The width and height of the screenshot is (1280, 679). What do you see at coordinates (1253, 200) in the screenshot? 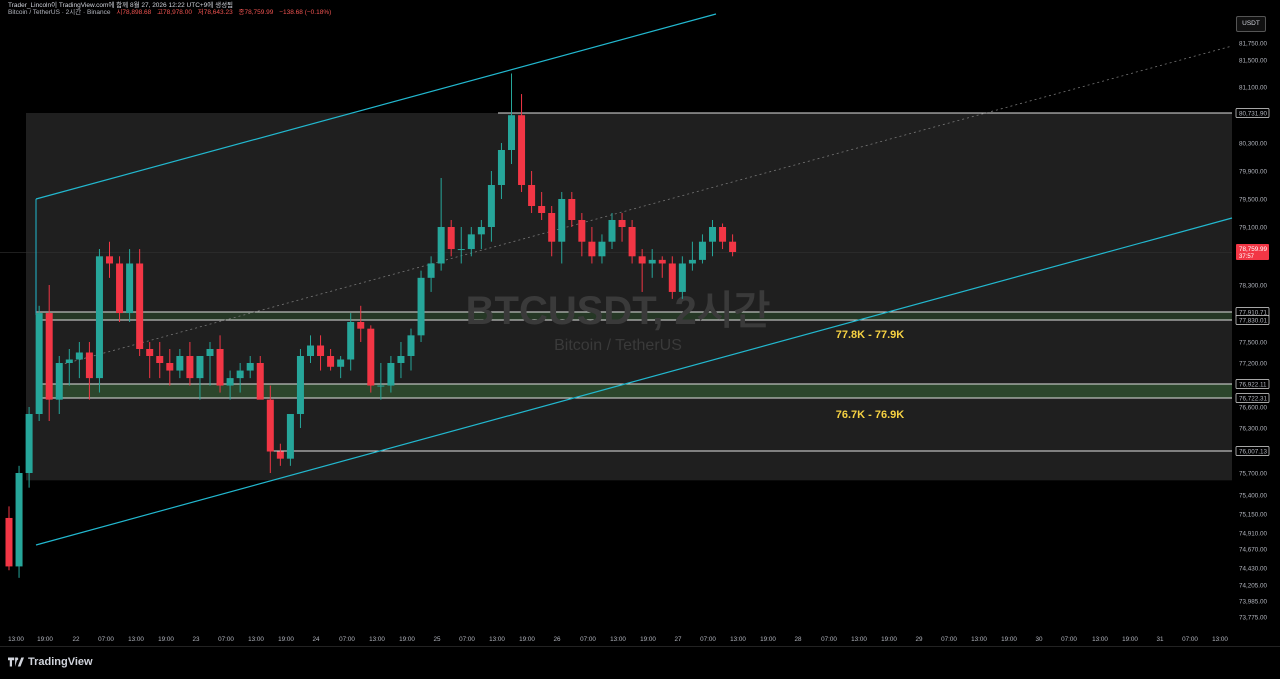
I see `y-tick-label: 79,500.00` at bounding box center [1253, 200].